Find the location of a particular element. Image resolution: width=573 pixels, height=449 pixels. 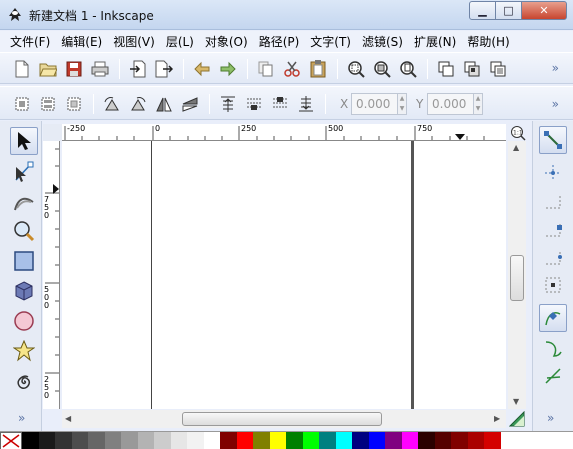

menu-file: 文件(F) is located at coordinates (30, 41).